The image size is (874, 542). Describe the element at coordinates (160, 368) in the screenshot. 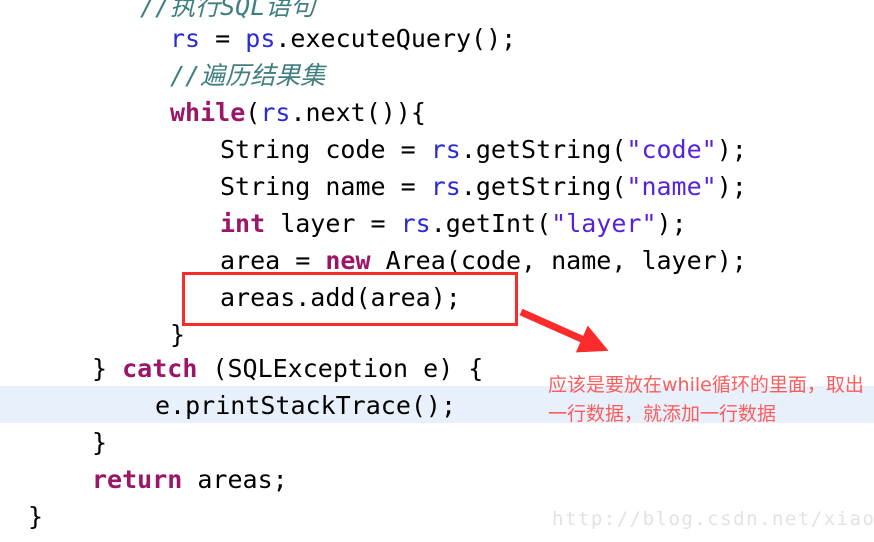

I see `code-token: catch` at that location.